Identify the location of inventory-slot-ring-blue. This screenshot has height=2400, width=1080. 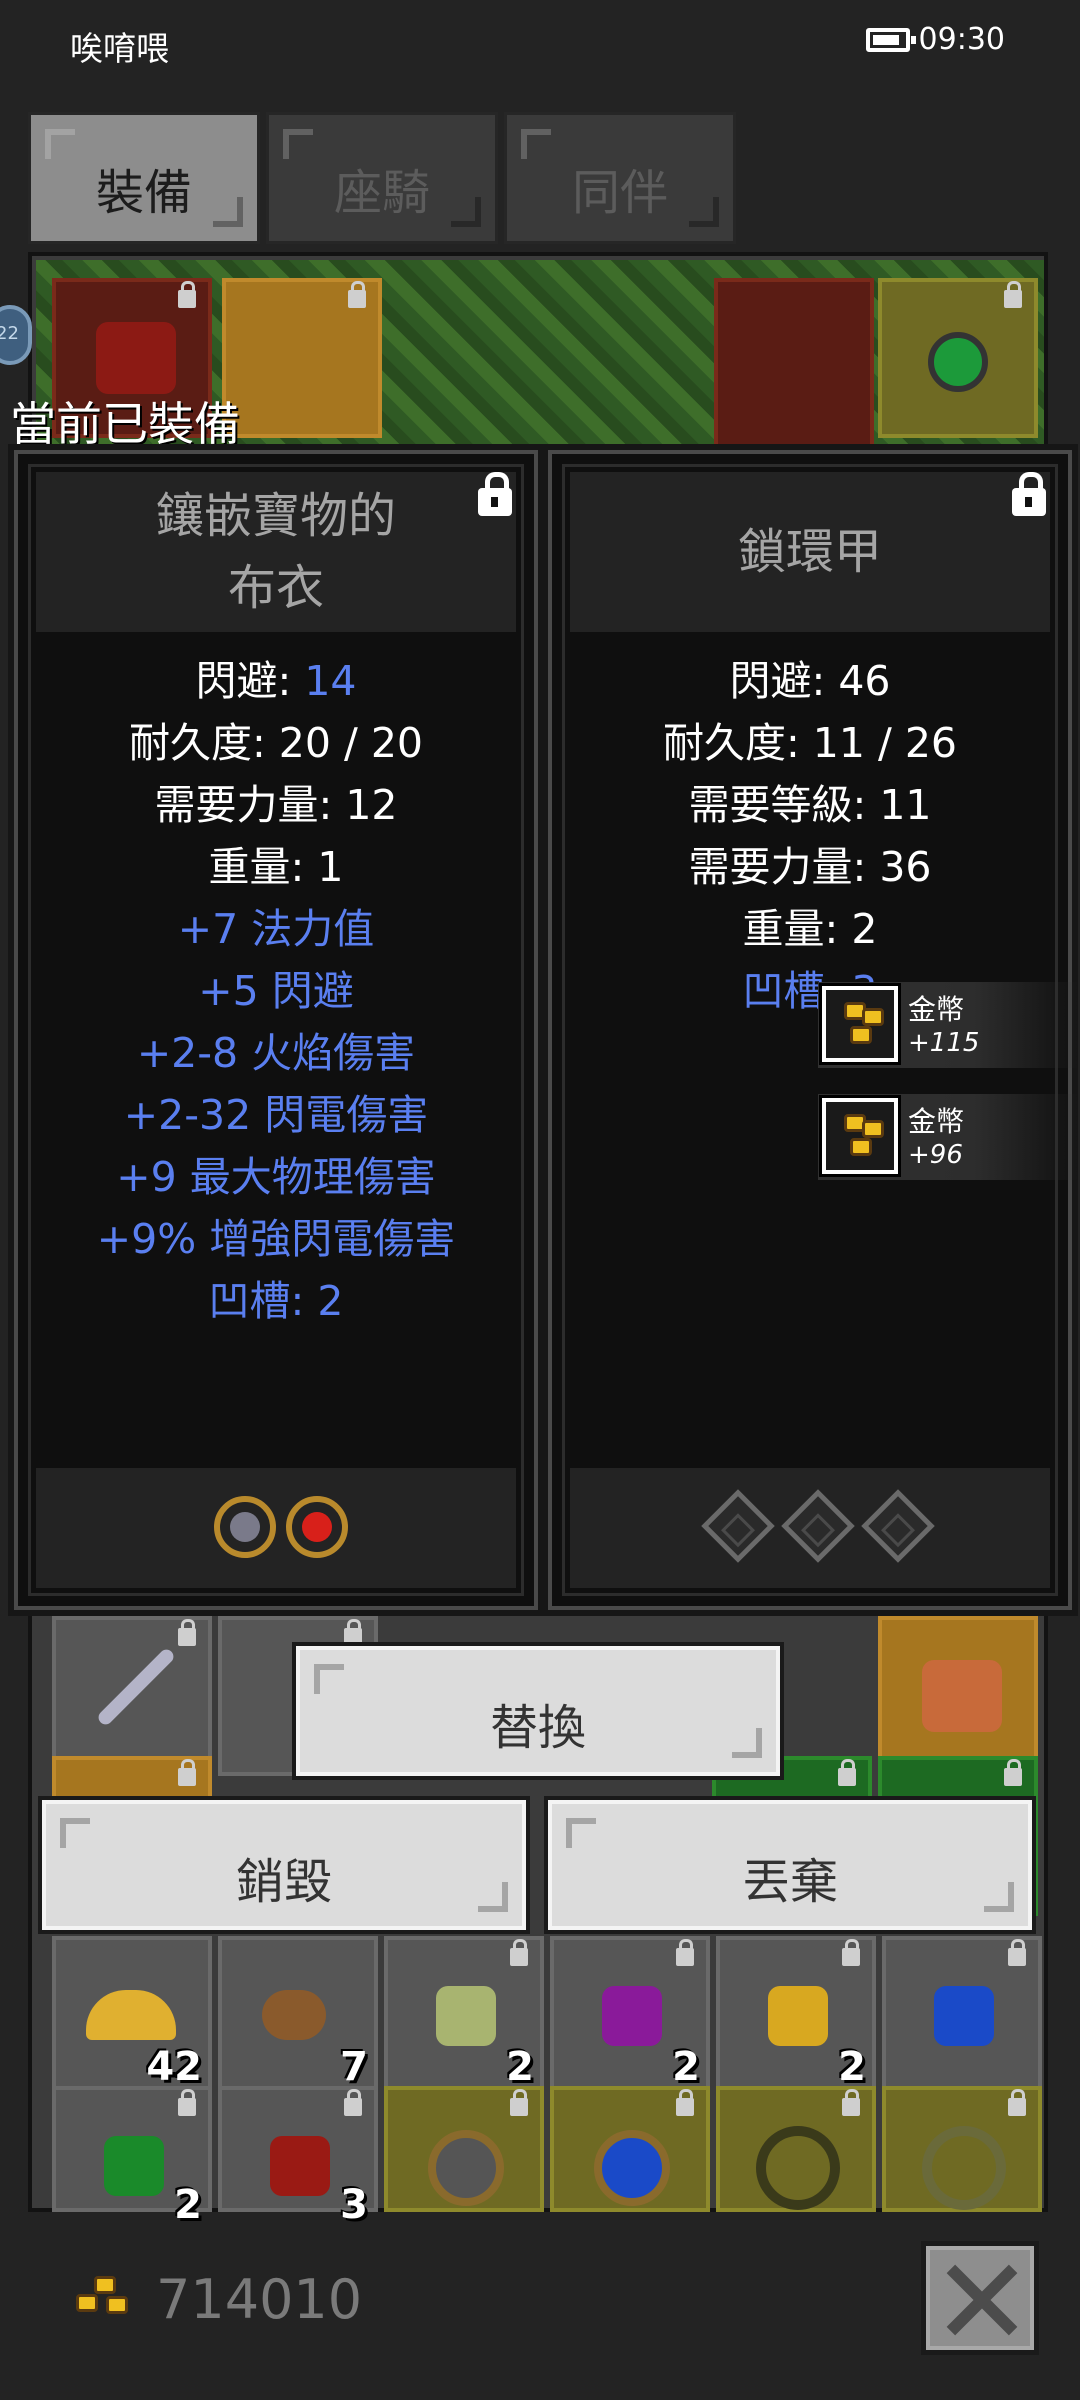
(630, 2149).